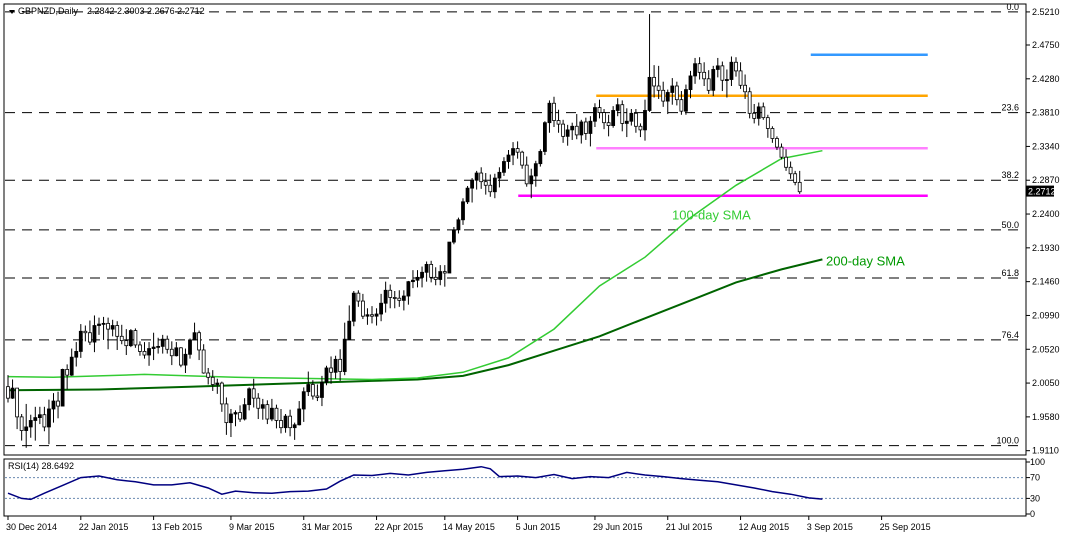  I want to click on fib-label-76.4: 76.4, so click(1010, 335).